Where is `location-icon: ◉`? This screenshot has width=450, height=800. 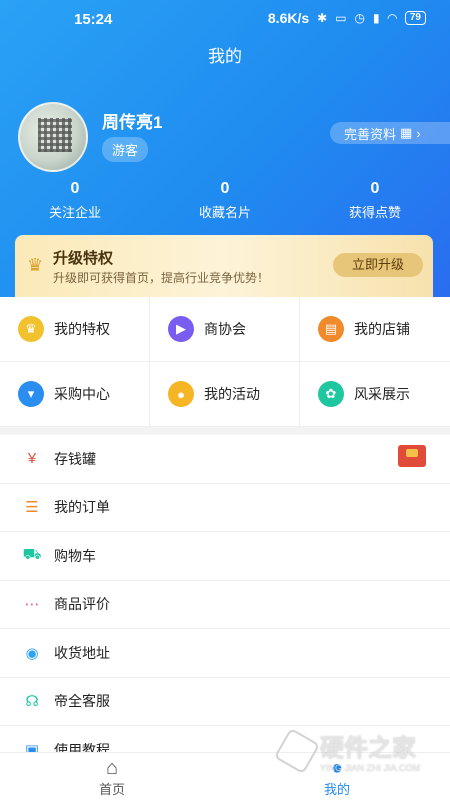
location-icon: ◉ is located at coordinates (32, 653).